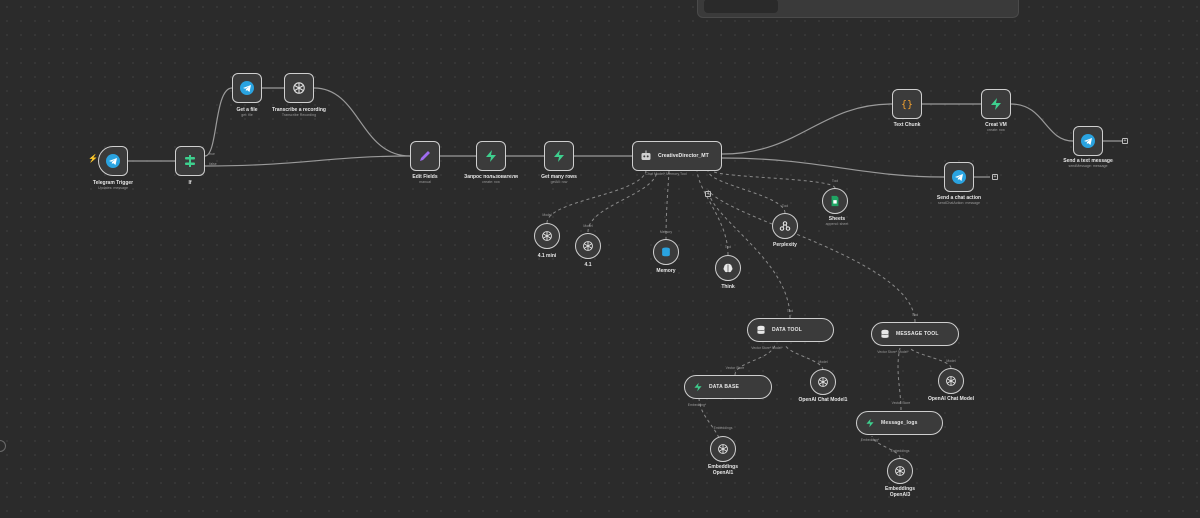 This screenshot has height=518, width=1200. Describe the element at coordinates (767, 348) in the screenshot. I see `data-tool-ports: Vector Store* Model*` at that location.